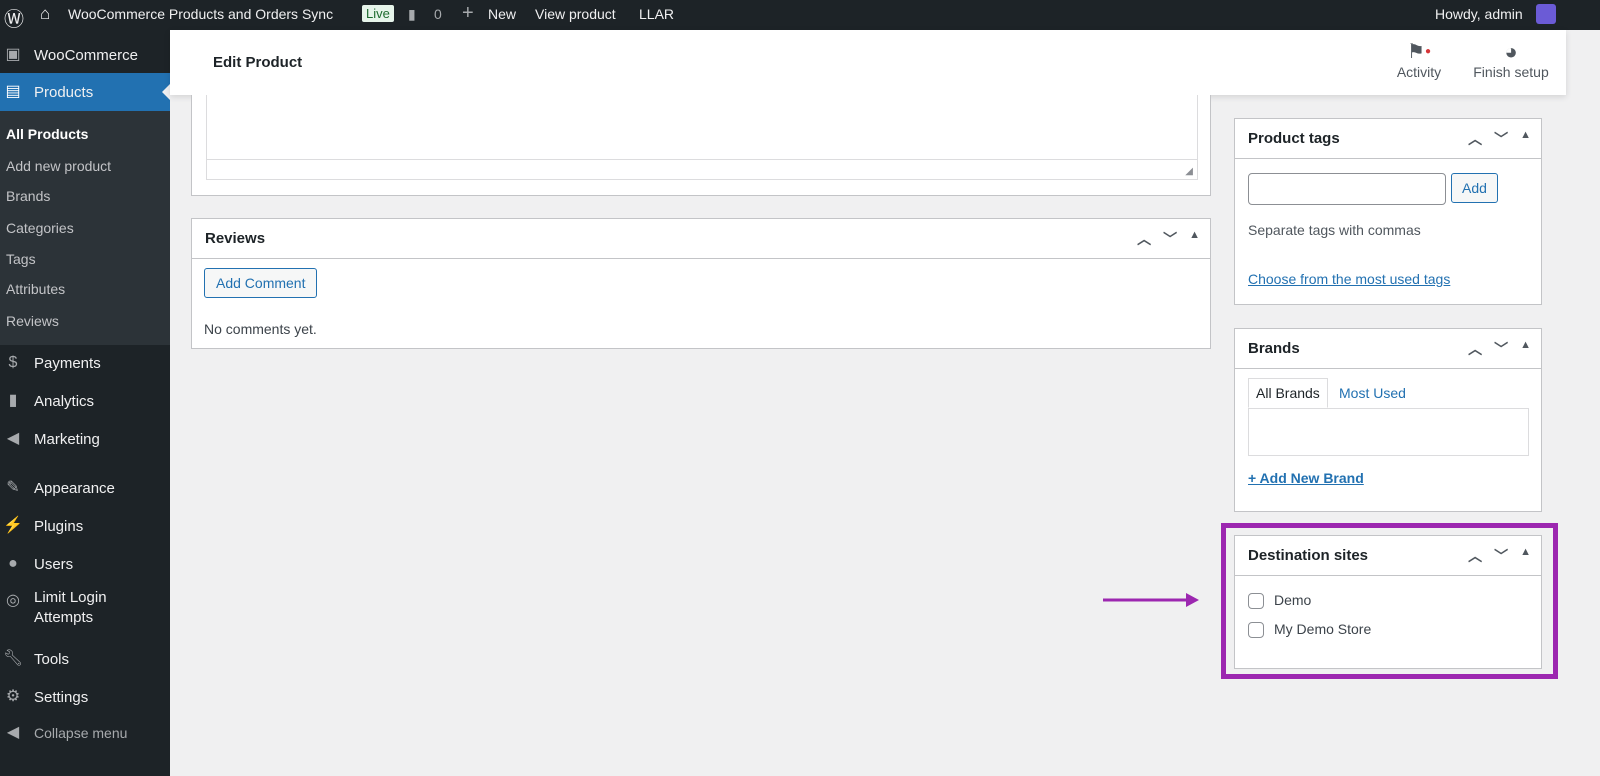 The width and height of the screenshot is (1600, 776). What do you see at coordinates (81, 733) in the screenshot?
I see `menu-label: Collapse menu` at bounding box center [81, 733].